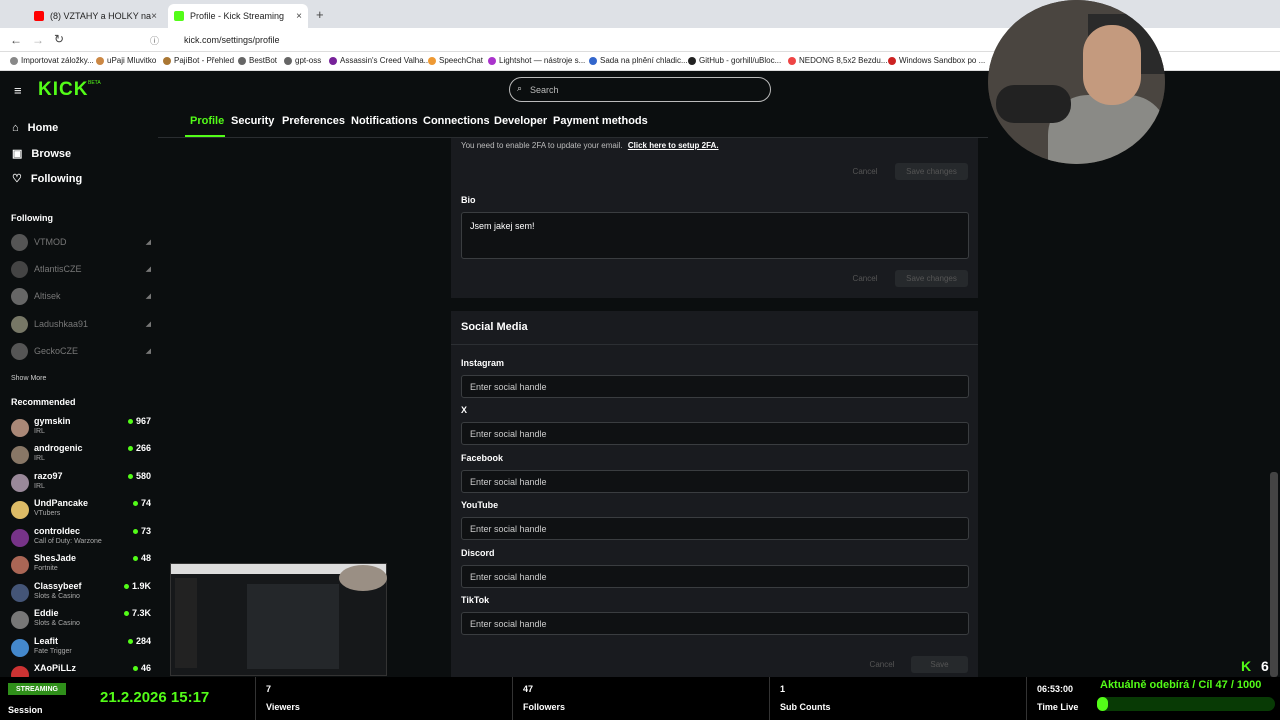 This screenshot has height=720, width=1280. I want to click on tab-title: (8) VZTAHY a HOLKY na Cestác, so click(101, 16).